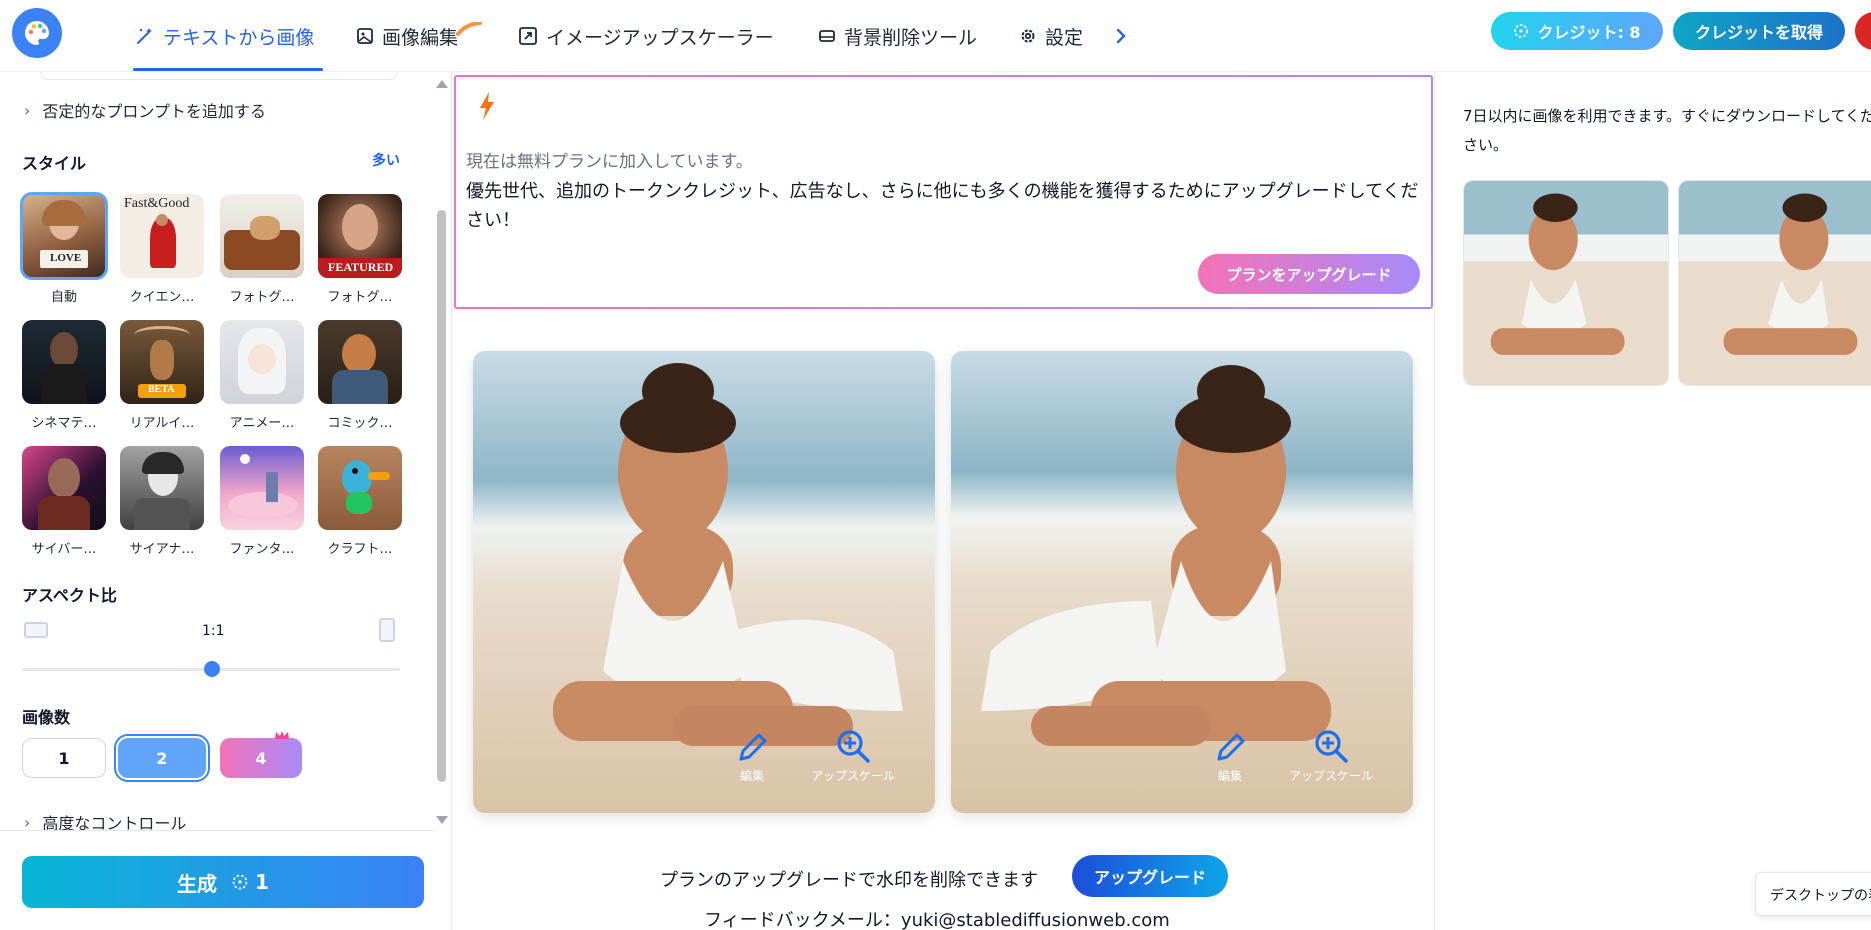 The height and width of the screenshot is (930, 1871). Describe the element at coordinates (1028, 36) in the screenshot. I see `gear-icon` at that location.